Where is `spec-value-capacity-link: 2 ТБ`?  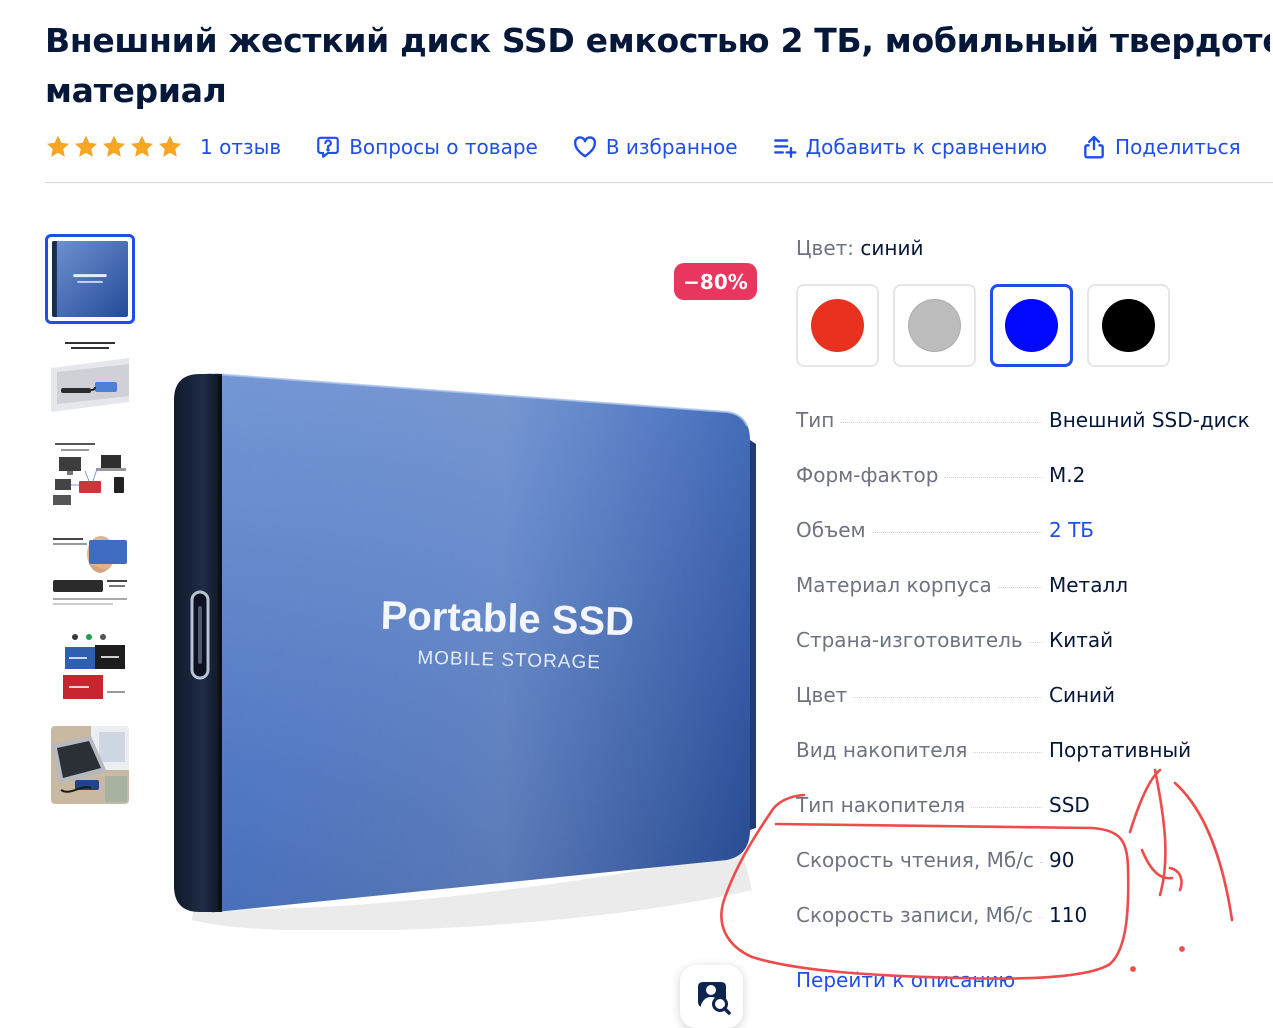
spec-value-capacity-link: 2 ТБ is located at coordinates (1071, 530).